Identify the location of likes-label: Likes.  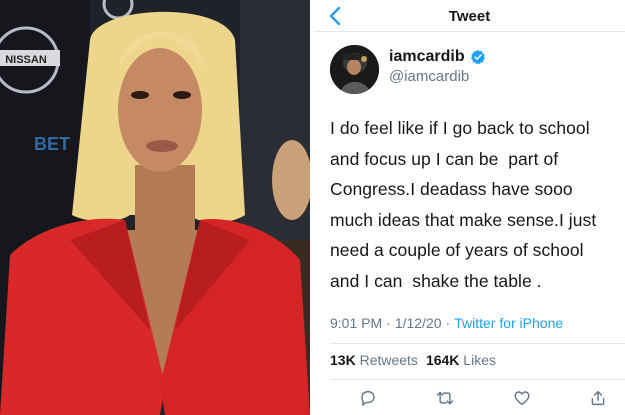
(479, 360).